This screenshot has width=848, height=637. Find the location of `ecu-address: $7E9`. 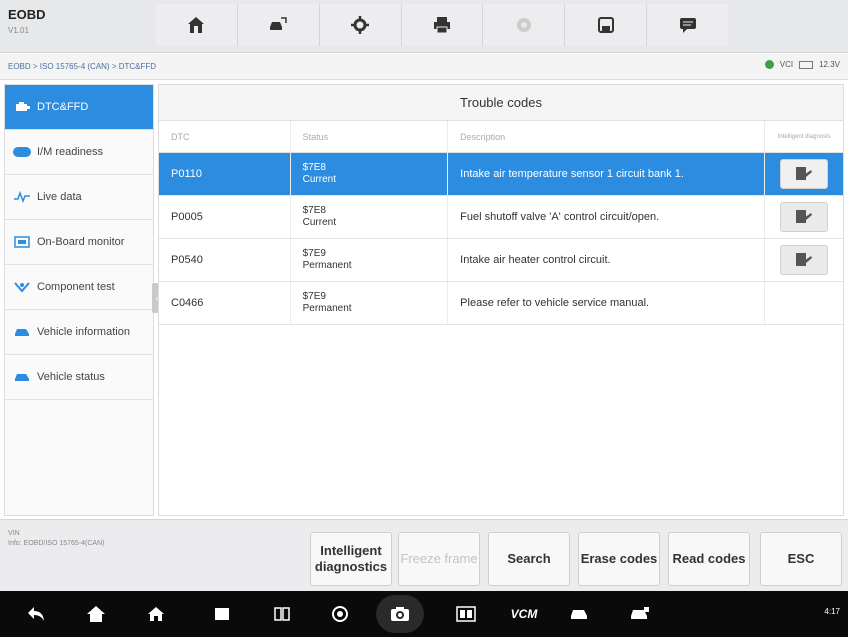

ecu-address: $7E9 is located at coordinates (314, 296).